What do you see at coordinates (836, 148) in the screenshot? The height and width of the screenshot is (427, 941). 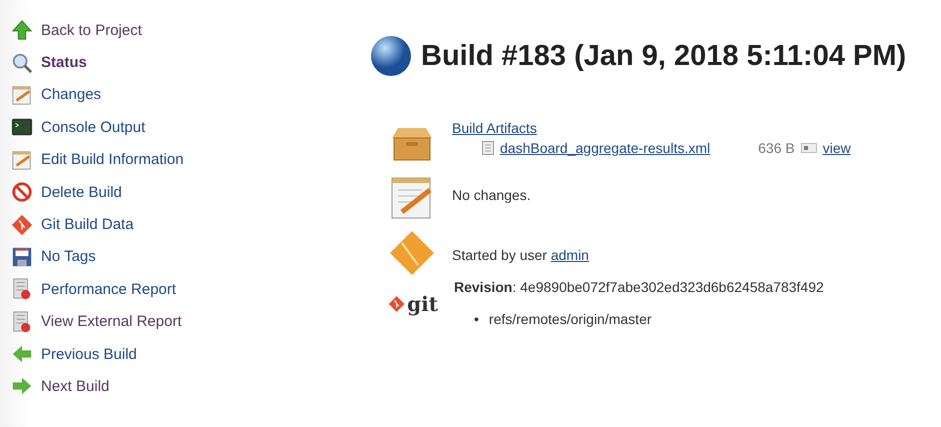 I see `view-link: view` at bounding box center [836, 148].